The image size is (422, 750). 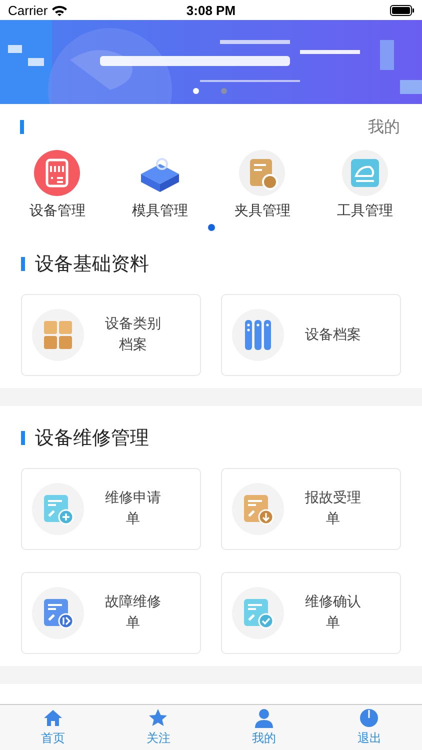 What do you see at coordinates (133, 509) in the screenshot?
I see `card-label: 维修申请单` at bounding box center [133, 509].